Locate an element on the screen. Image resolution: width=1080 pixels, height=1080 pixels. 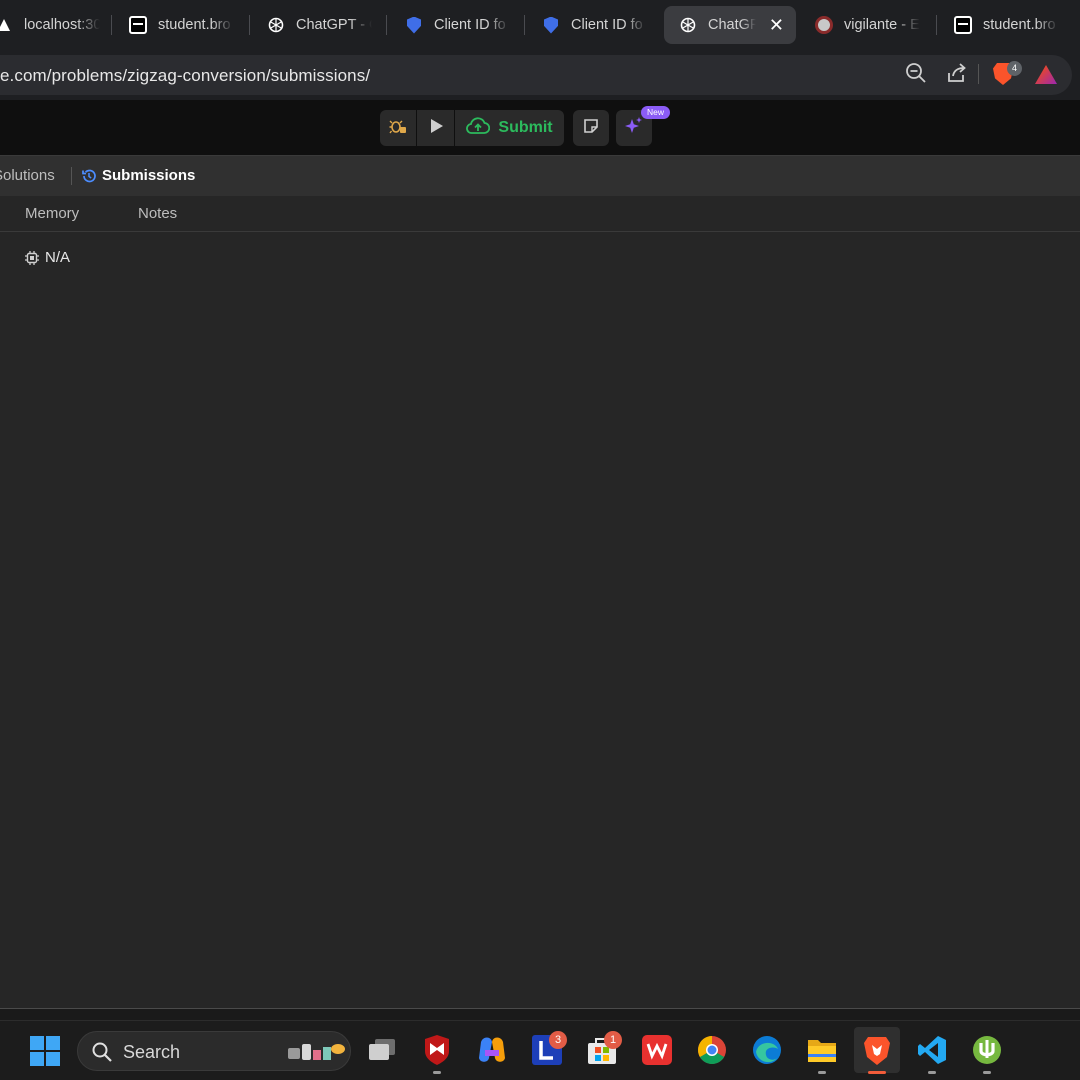
sparkle-icon is located at coordinates (634, 128).